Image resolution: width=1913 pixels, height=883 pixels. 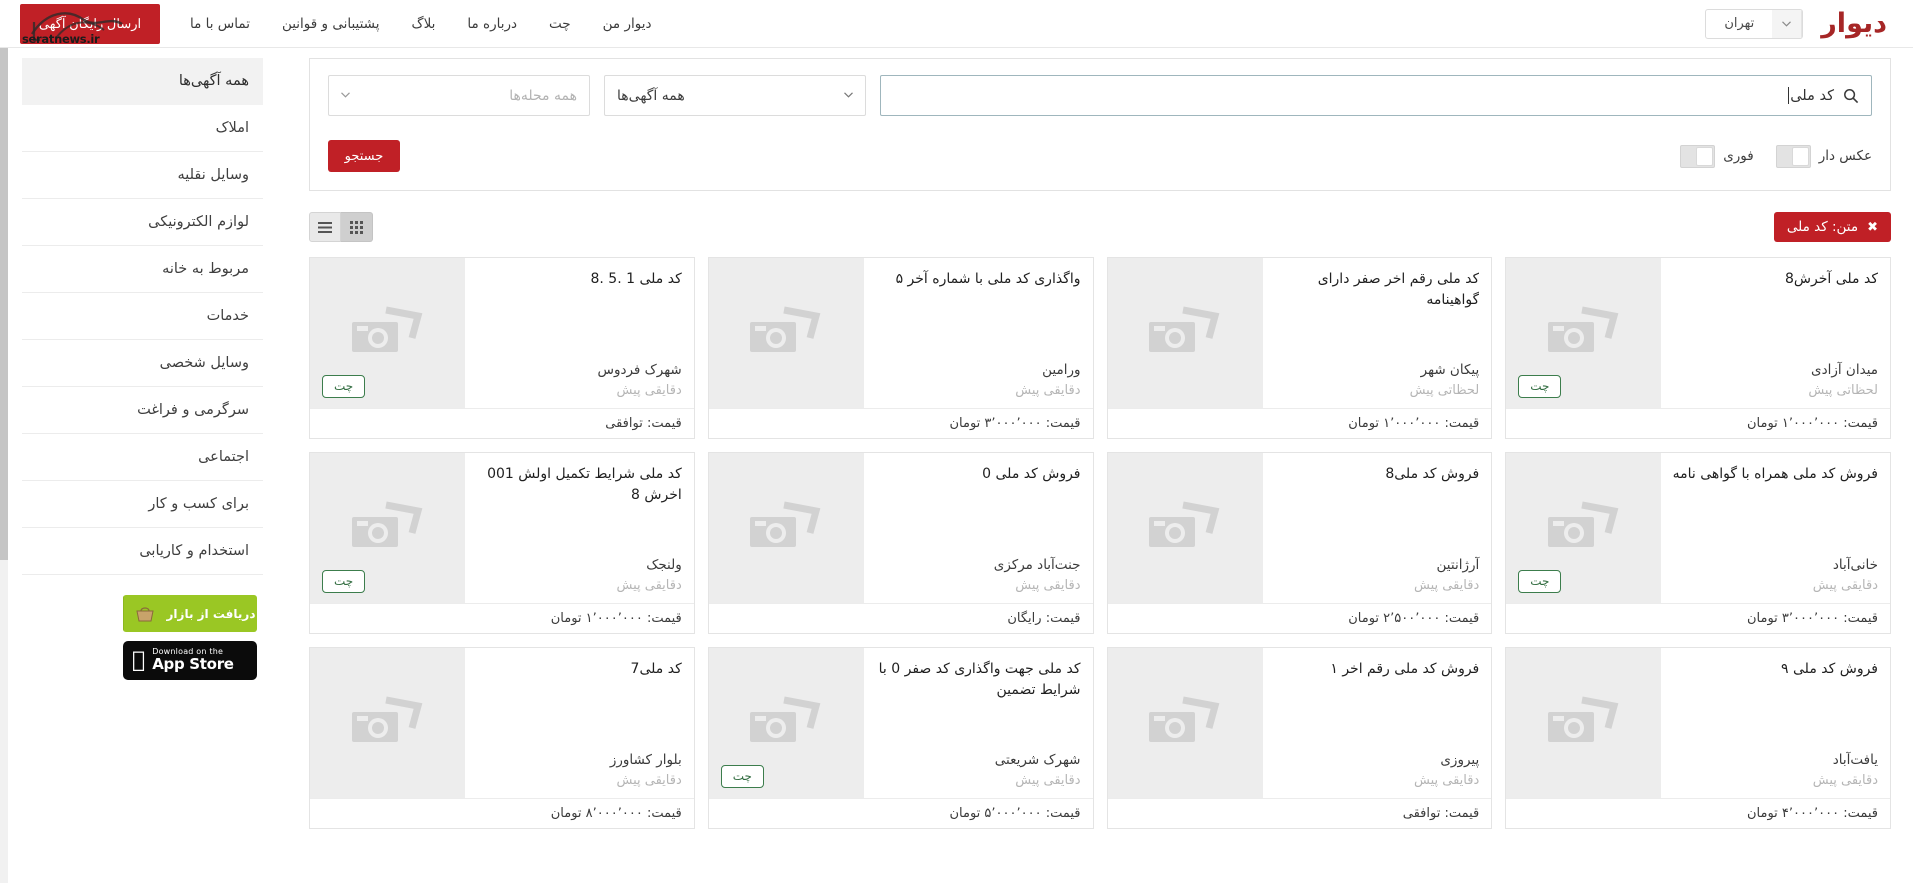 What do you see at coordinates (144, 613) in the screenshot?
I see `basket-icon` at bounding box center [144, 613].